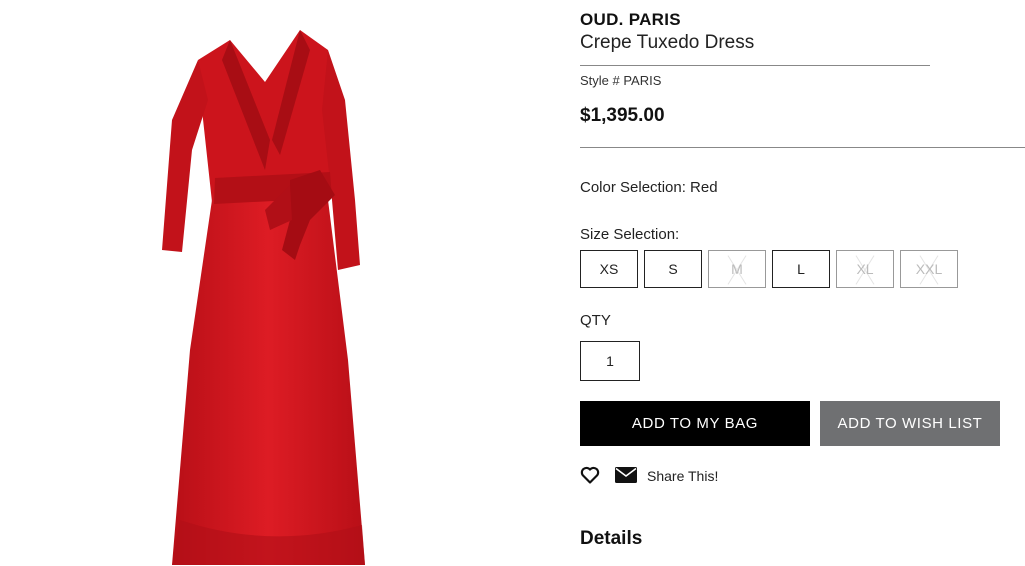  I want to click on size-option-label: XXL, so click(929, 269).